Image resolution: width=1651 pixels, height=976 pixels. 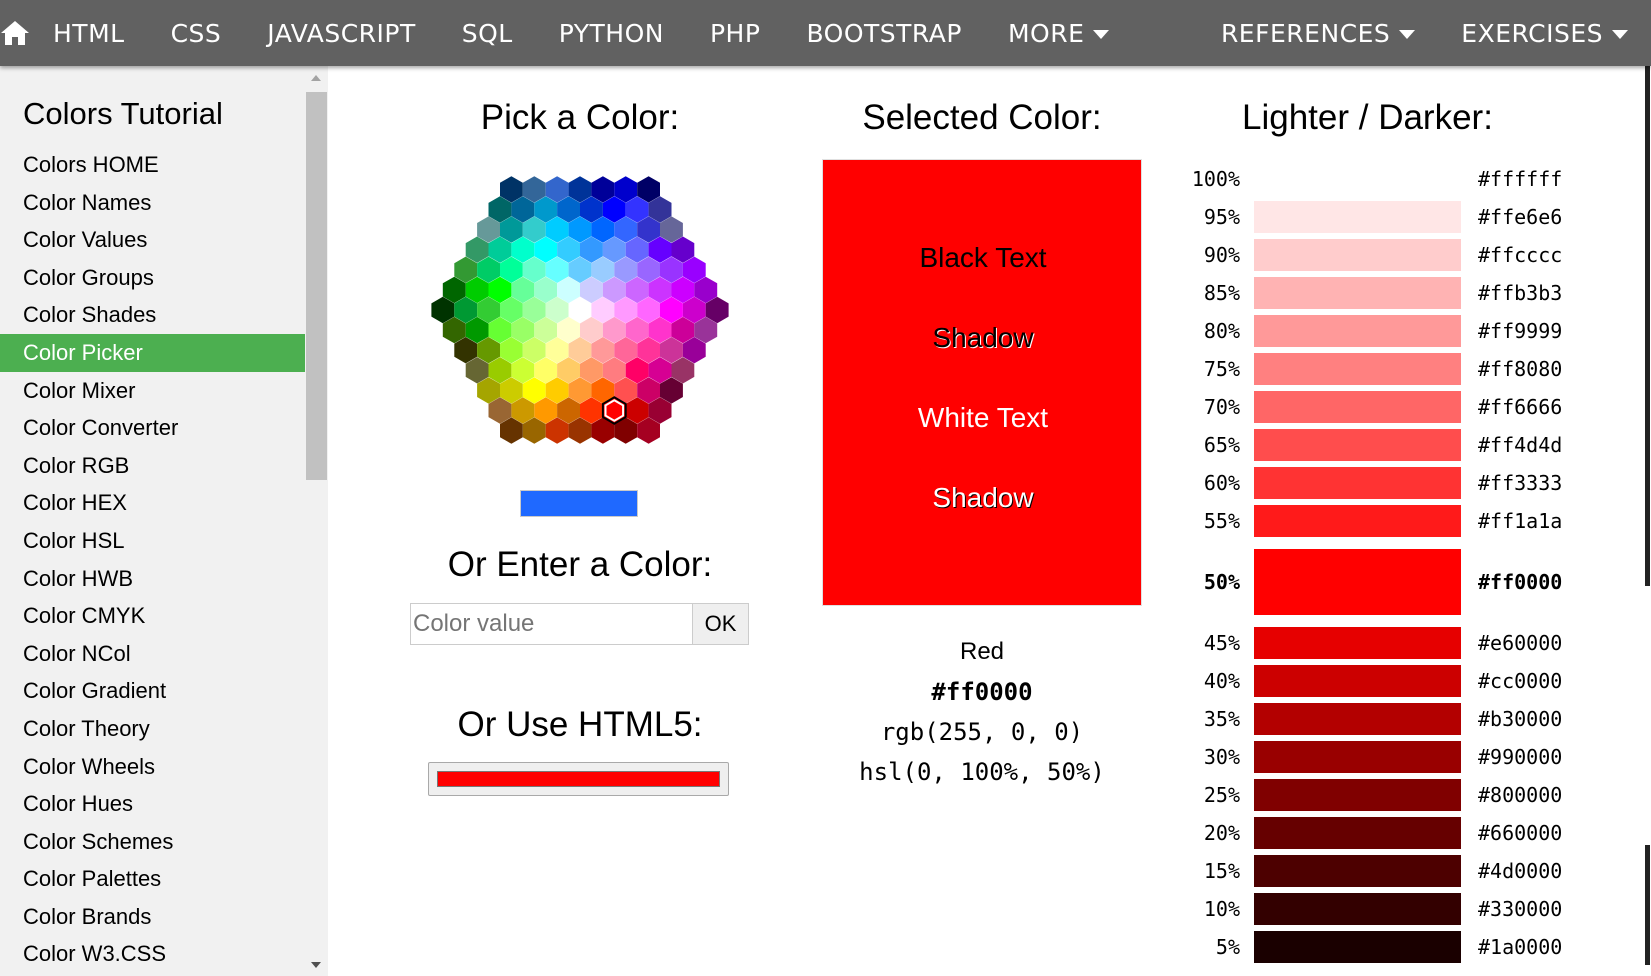 What do you see at coordinates (123, 113) in the screenshot?
I see `sidebar-title: Colors Tutorial` at bounding box center [123, 113].